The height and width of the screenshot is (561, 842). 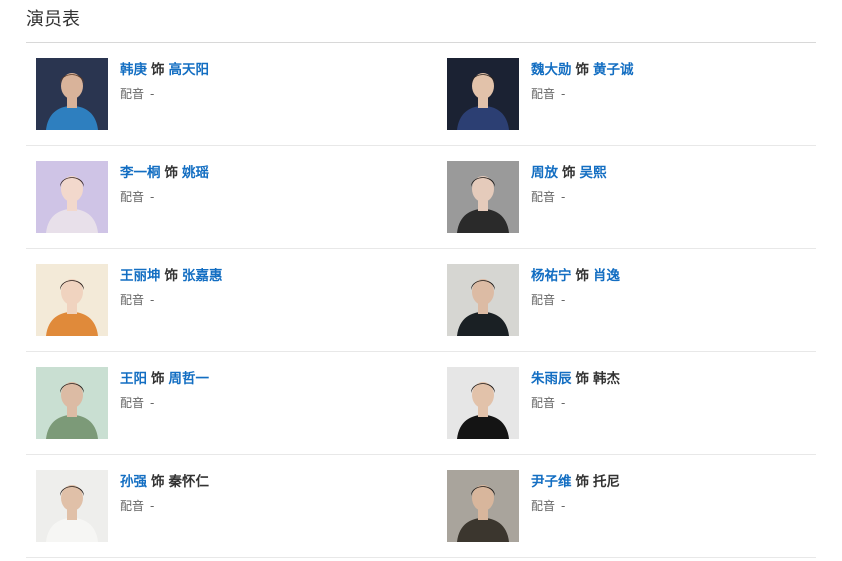 I want to click on cast-info: 王丽坤饰张嘉惠 配音 -, so click(x=268, y=287).